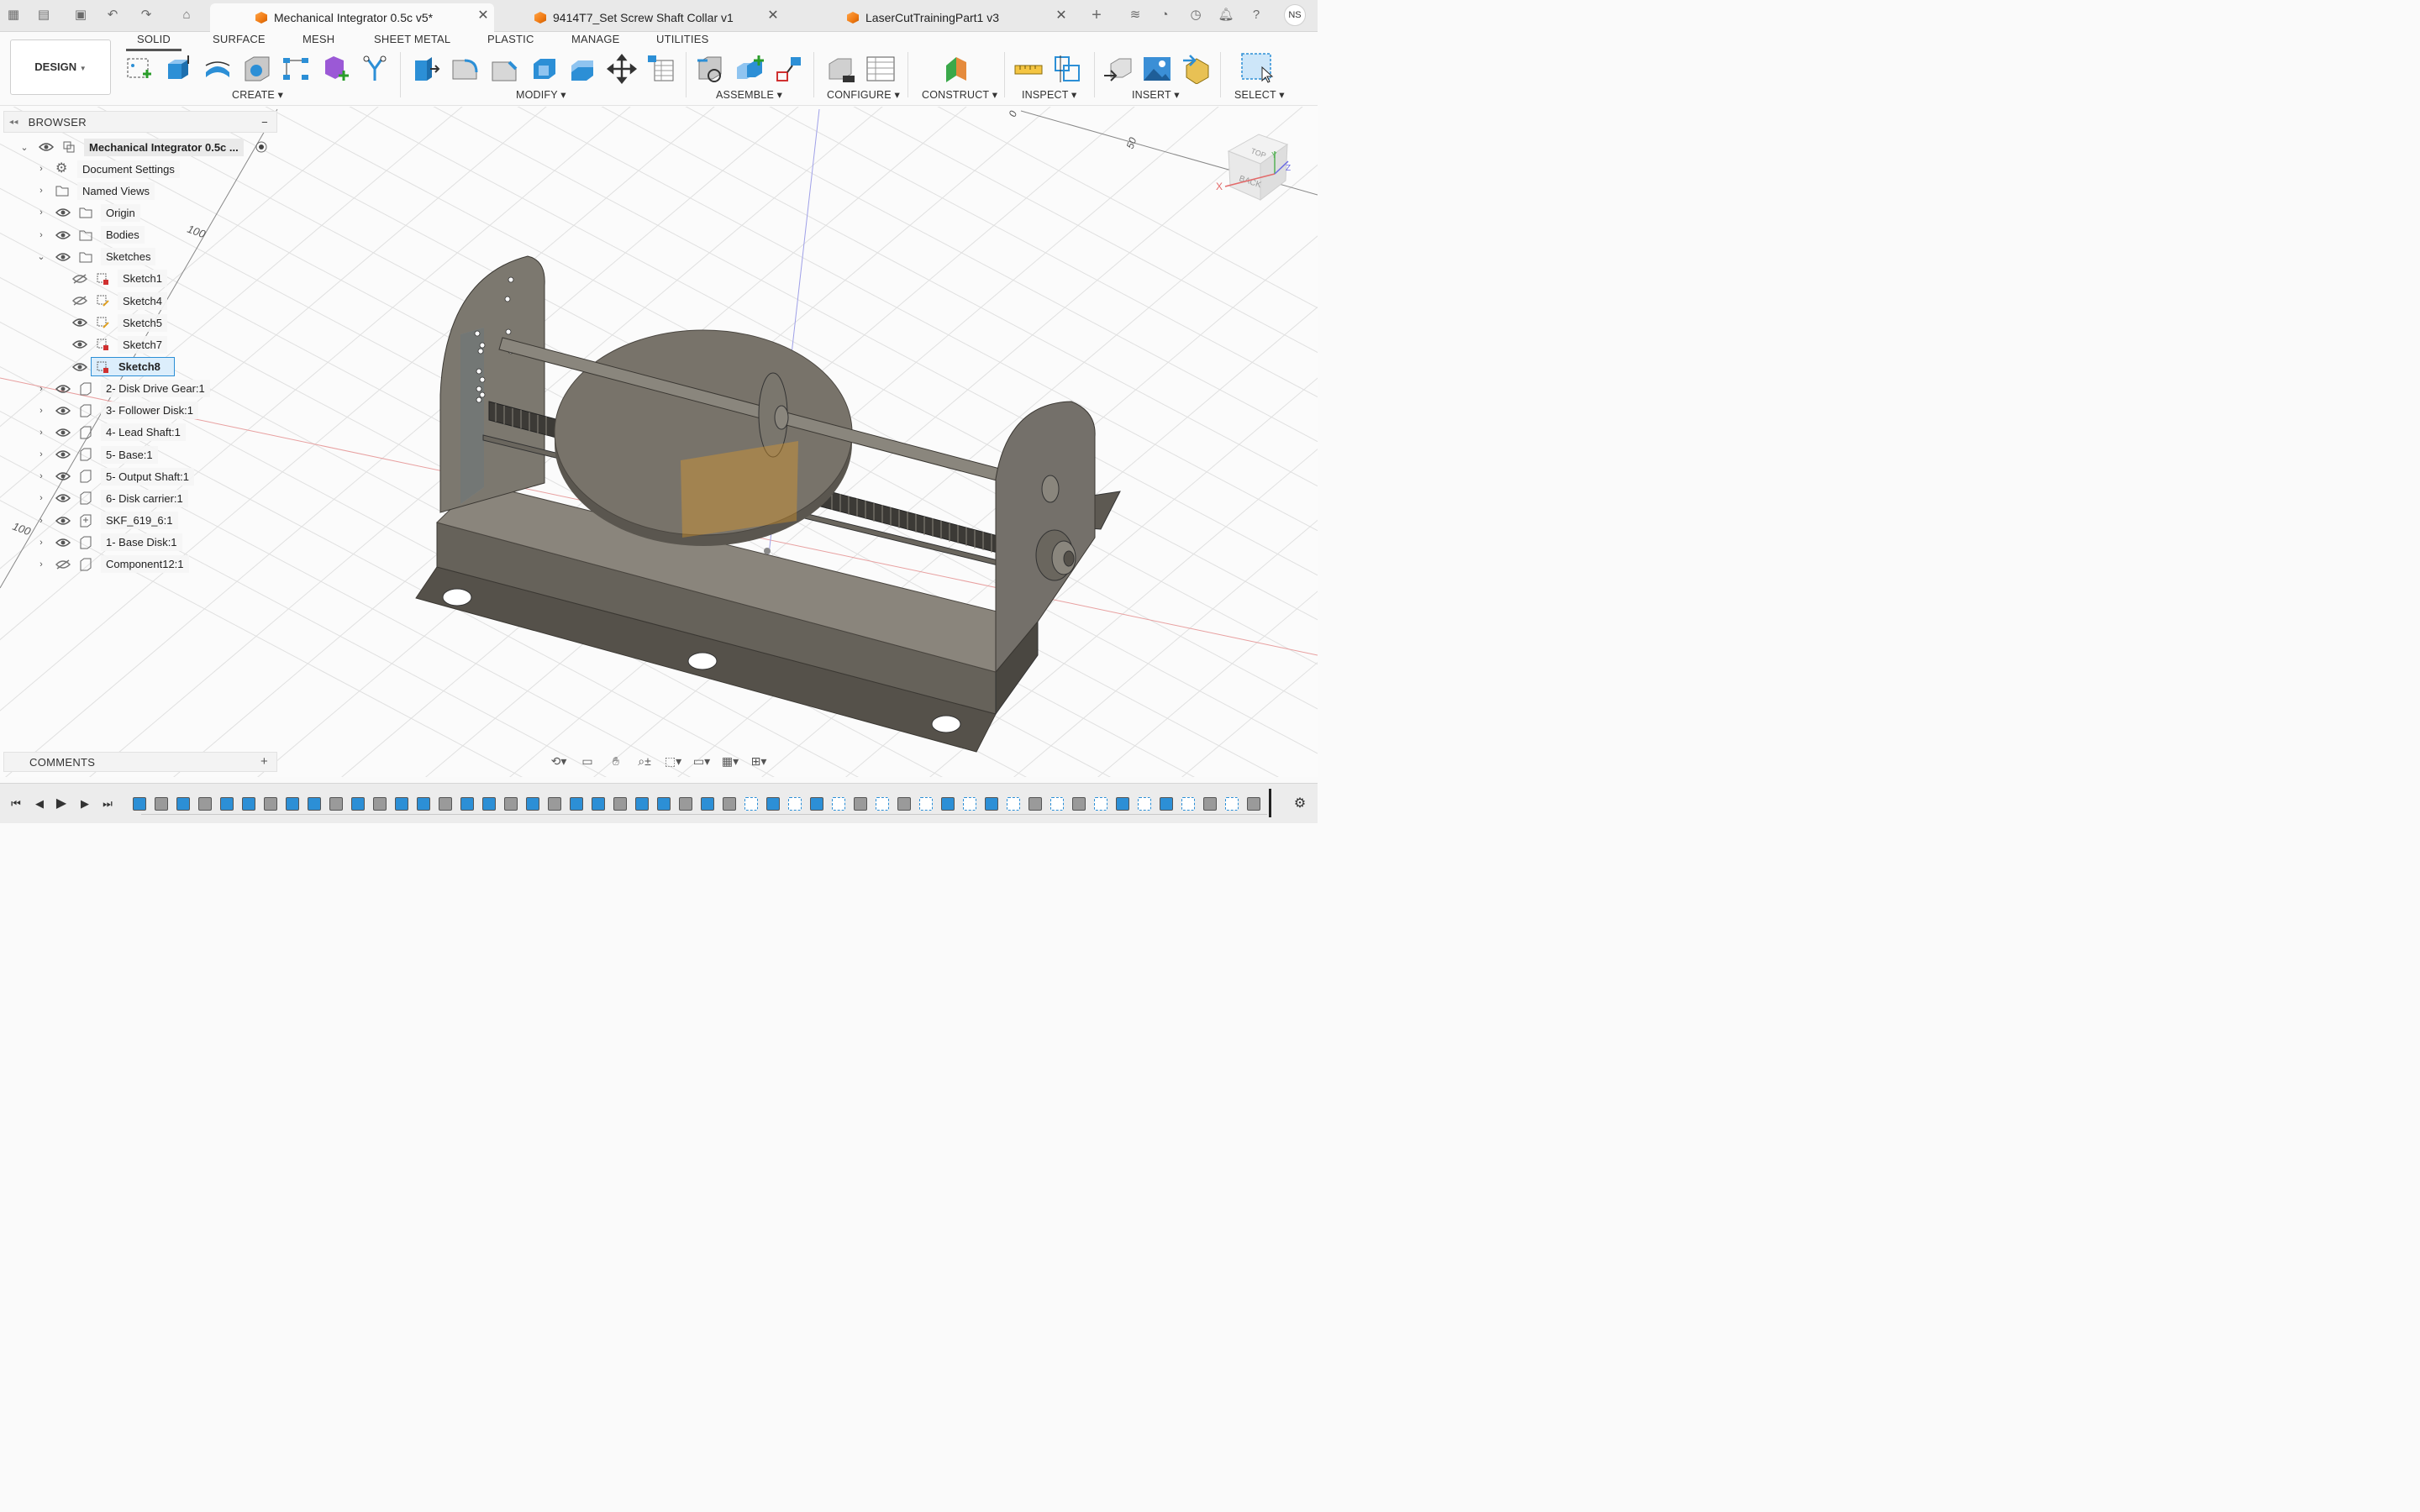  I want to click on collapse-panel-icon: ◂◂, so click(14, 122).